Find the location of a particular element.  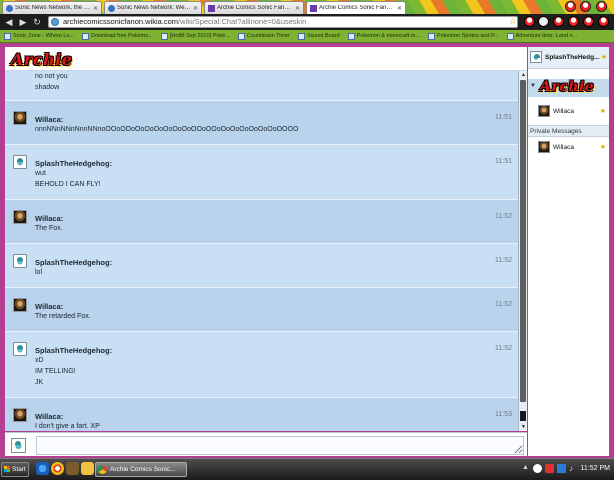

message-text: I don't give a fart. XP is located at coordinates (67, 426).